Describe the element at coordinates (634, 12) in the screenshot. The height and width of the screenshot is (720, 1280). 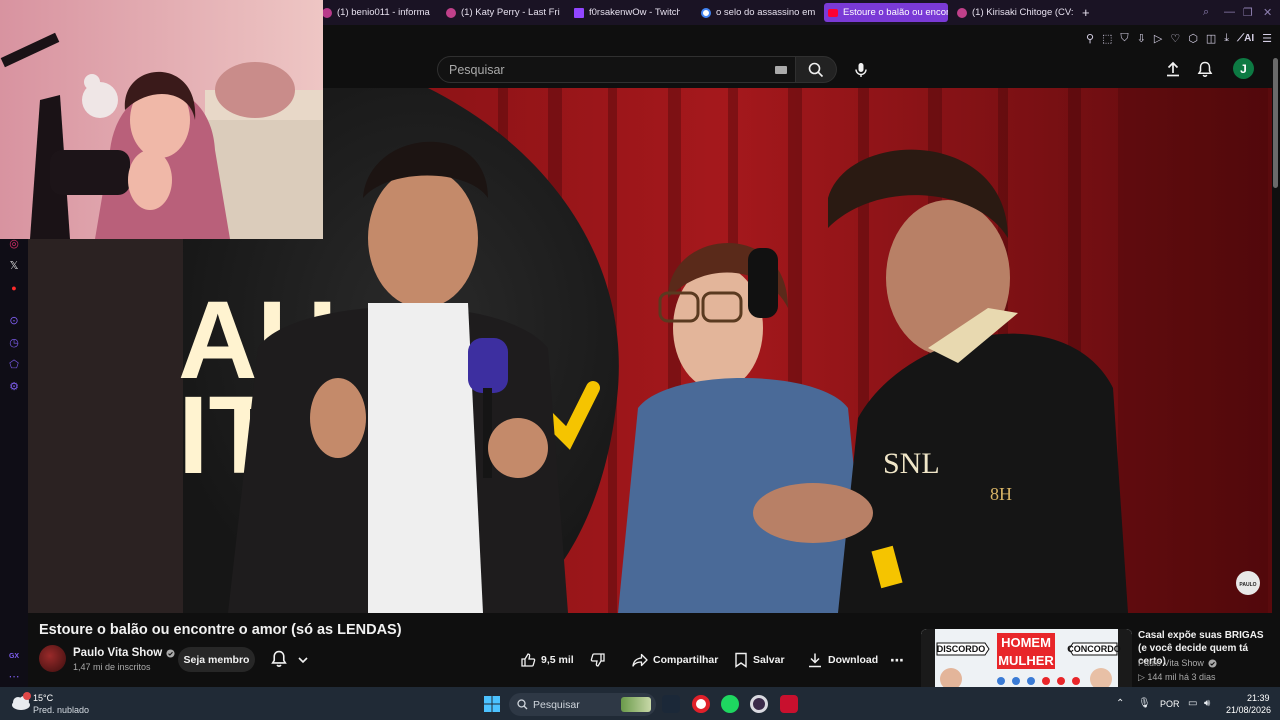
I see `tab-label: f0rsakenwOw - Twitch` at that location.